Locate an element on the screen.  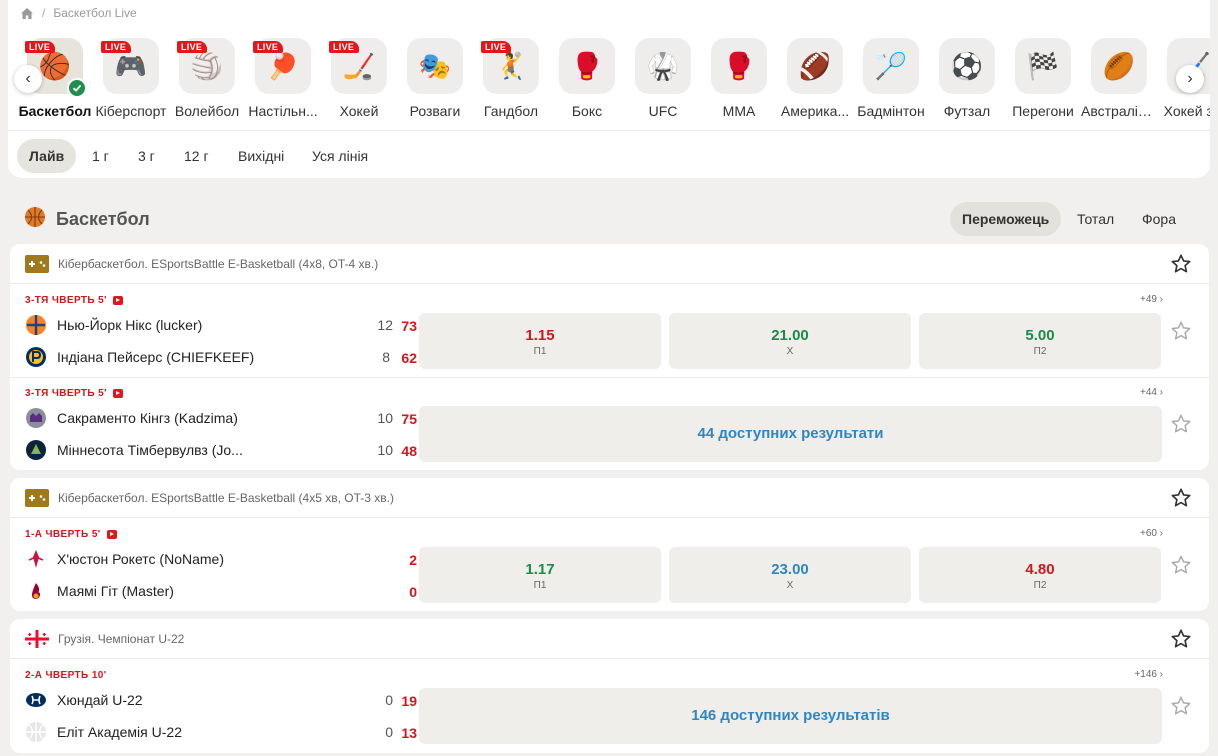
filter-weekend: Вихідні is located at coordinates (261, 156).